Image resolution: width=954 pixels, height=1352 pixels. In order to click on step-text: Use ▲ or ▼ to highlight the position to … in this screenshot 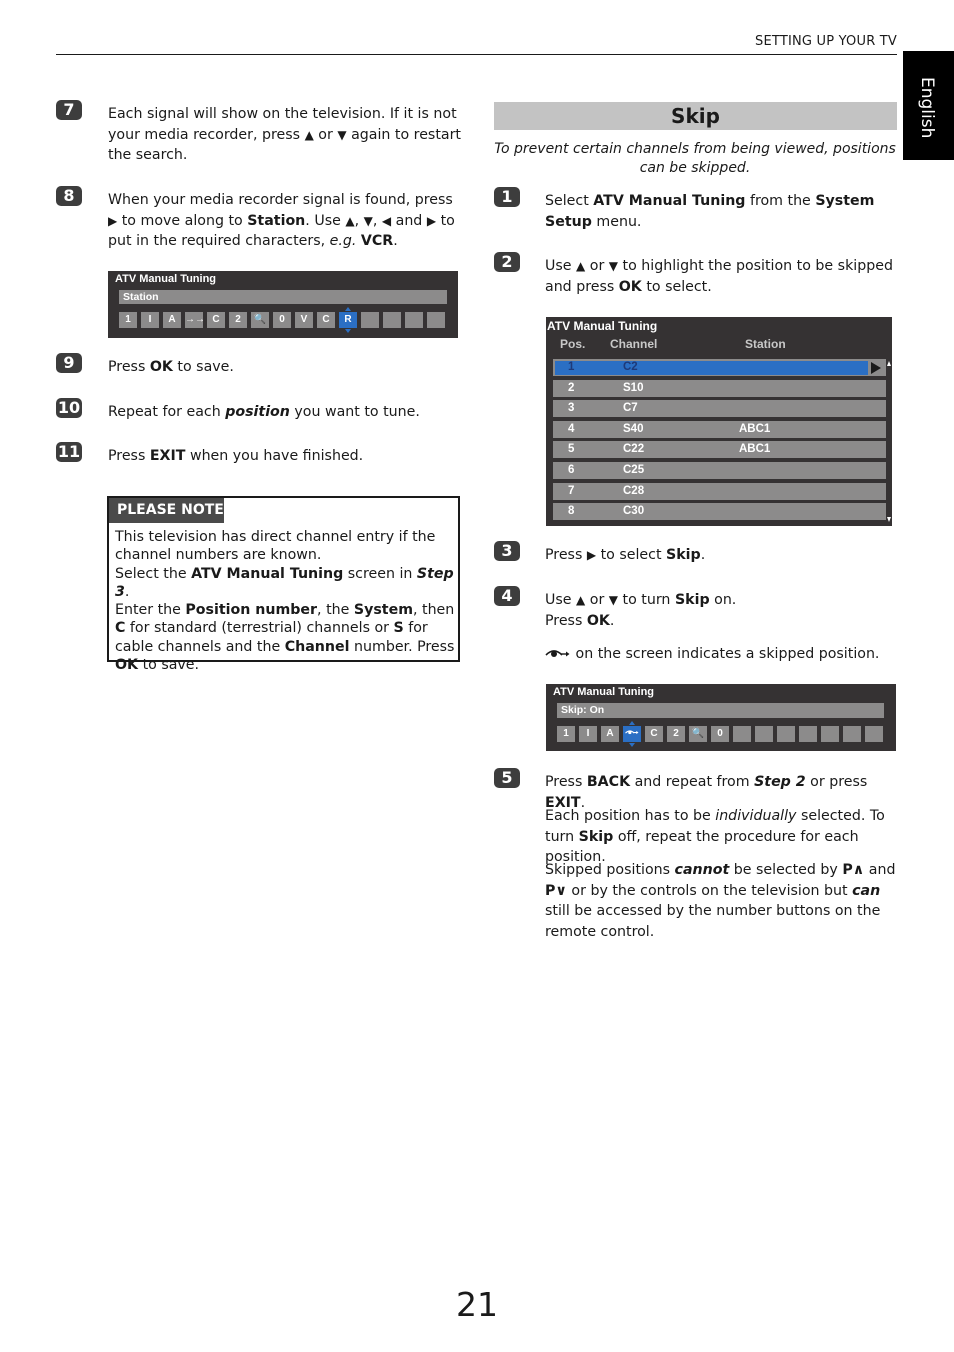, I will do `click(719, 276)`.